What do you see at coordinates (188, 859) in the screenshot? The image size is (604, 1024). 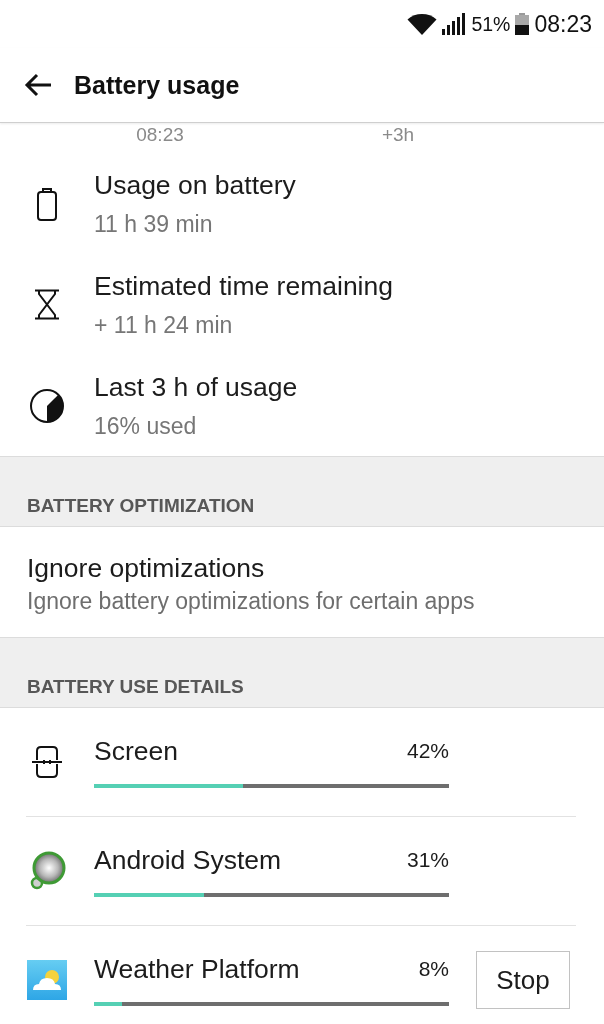 I see `app-name: Android System` at bounding box center [188, 859].